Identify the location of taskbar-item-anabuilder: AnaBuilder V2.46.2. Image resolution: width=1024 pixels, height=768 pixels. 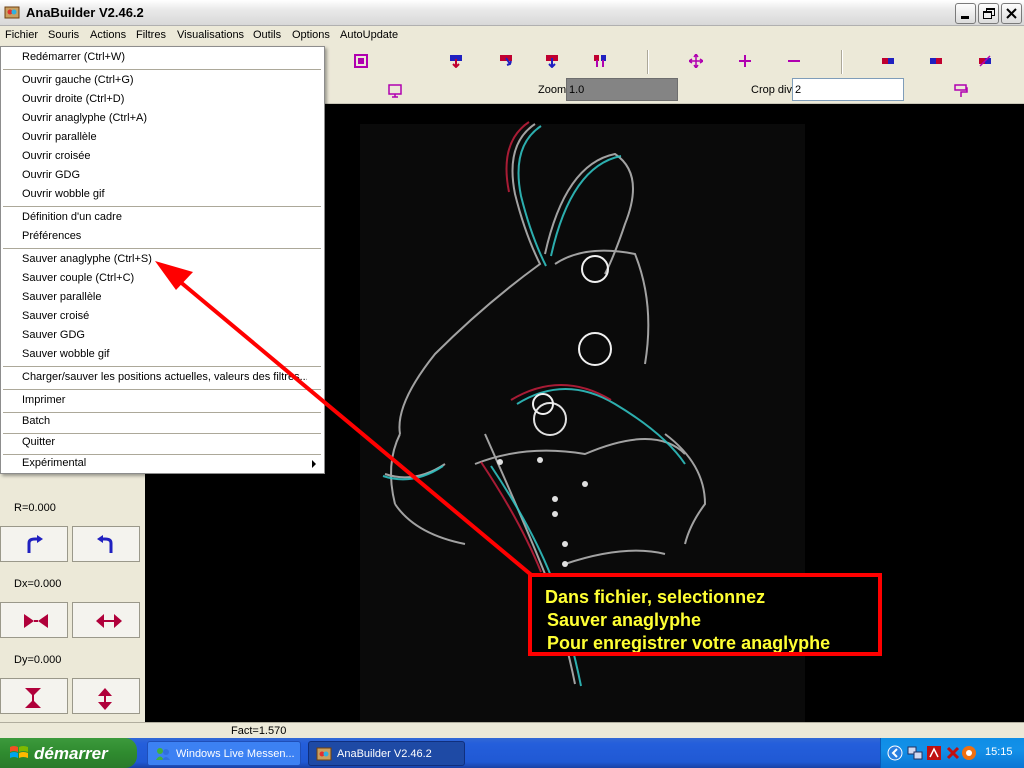
(386, 753).